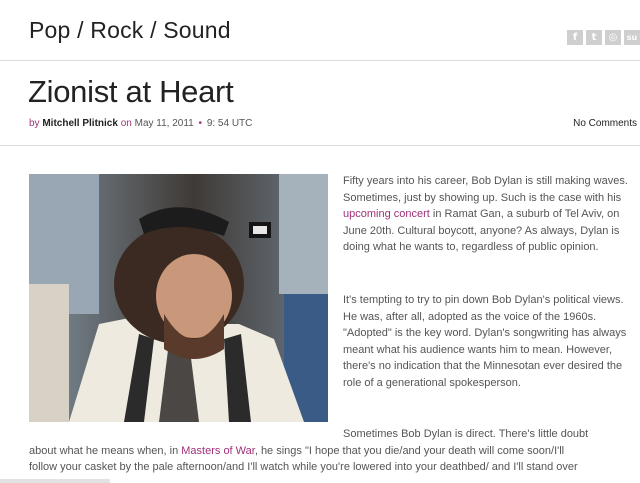 This screenshot has width=640, height=483. Describe the element at coordinates (126, 123) in the screenshot. I see `meta-on: on` at that location.